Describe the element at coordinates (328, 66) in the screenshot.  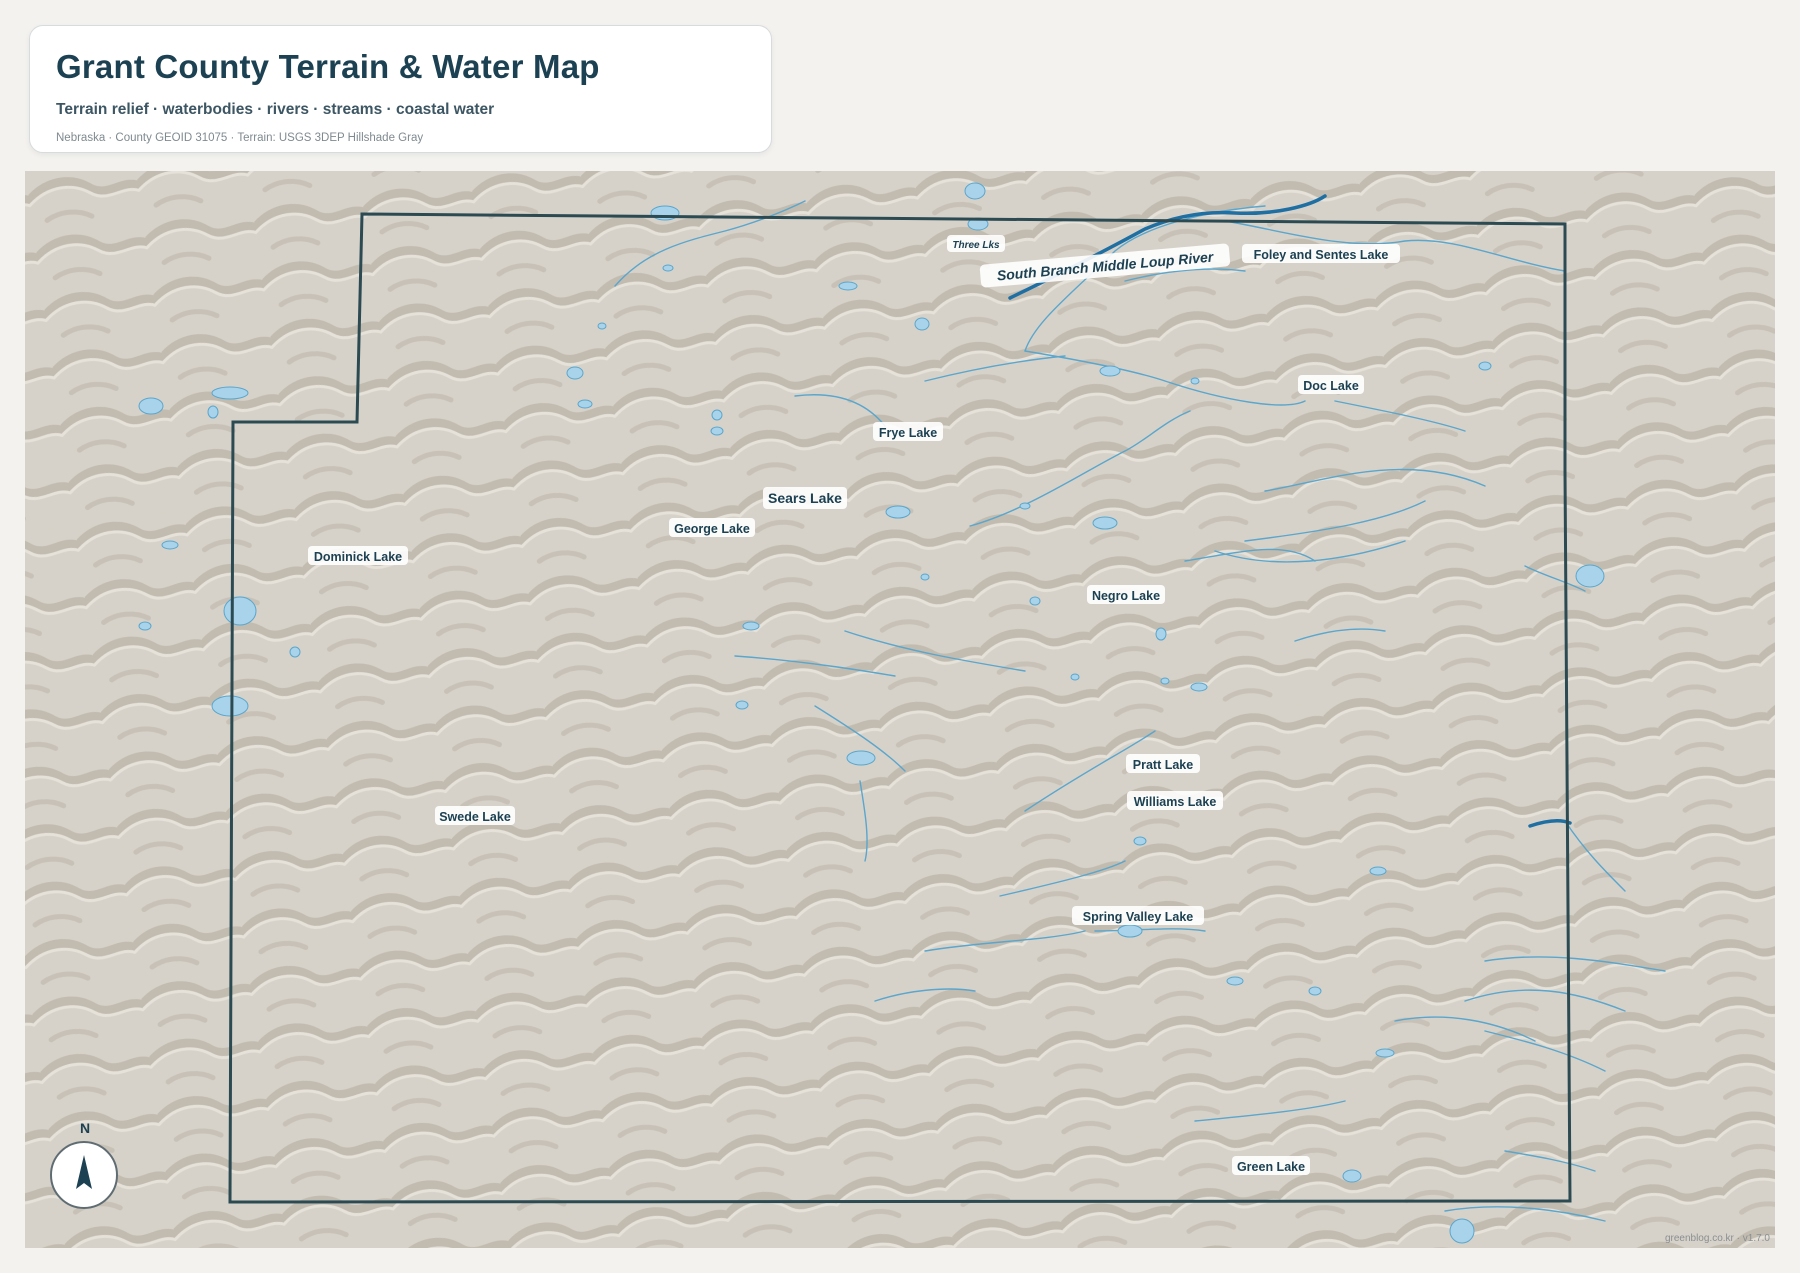
I see `map-title: Grant County Terrain & Water Map` at that location.